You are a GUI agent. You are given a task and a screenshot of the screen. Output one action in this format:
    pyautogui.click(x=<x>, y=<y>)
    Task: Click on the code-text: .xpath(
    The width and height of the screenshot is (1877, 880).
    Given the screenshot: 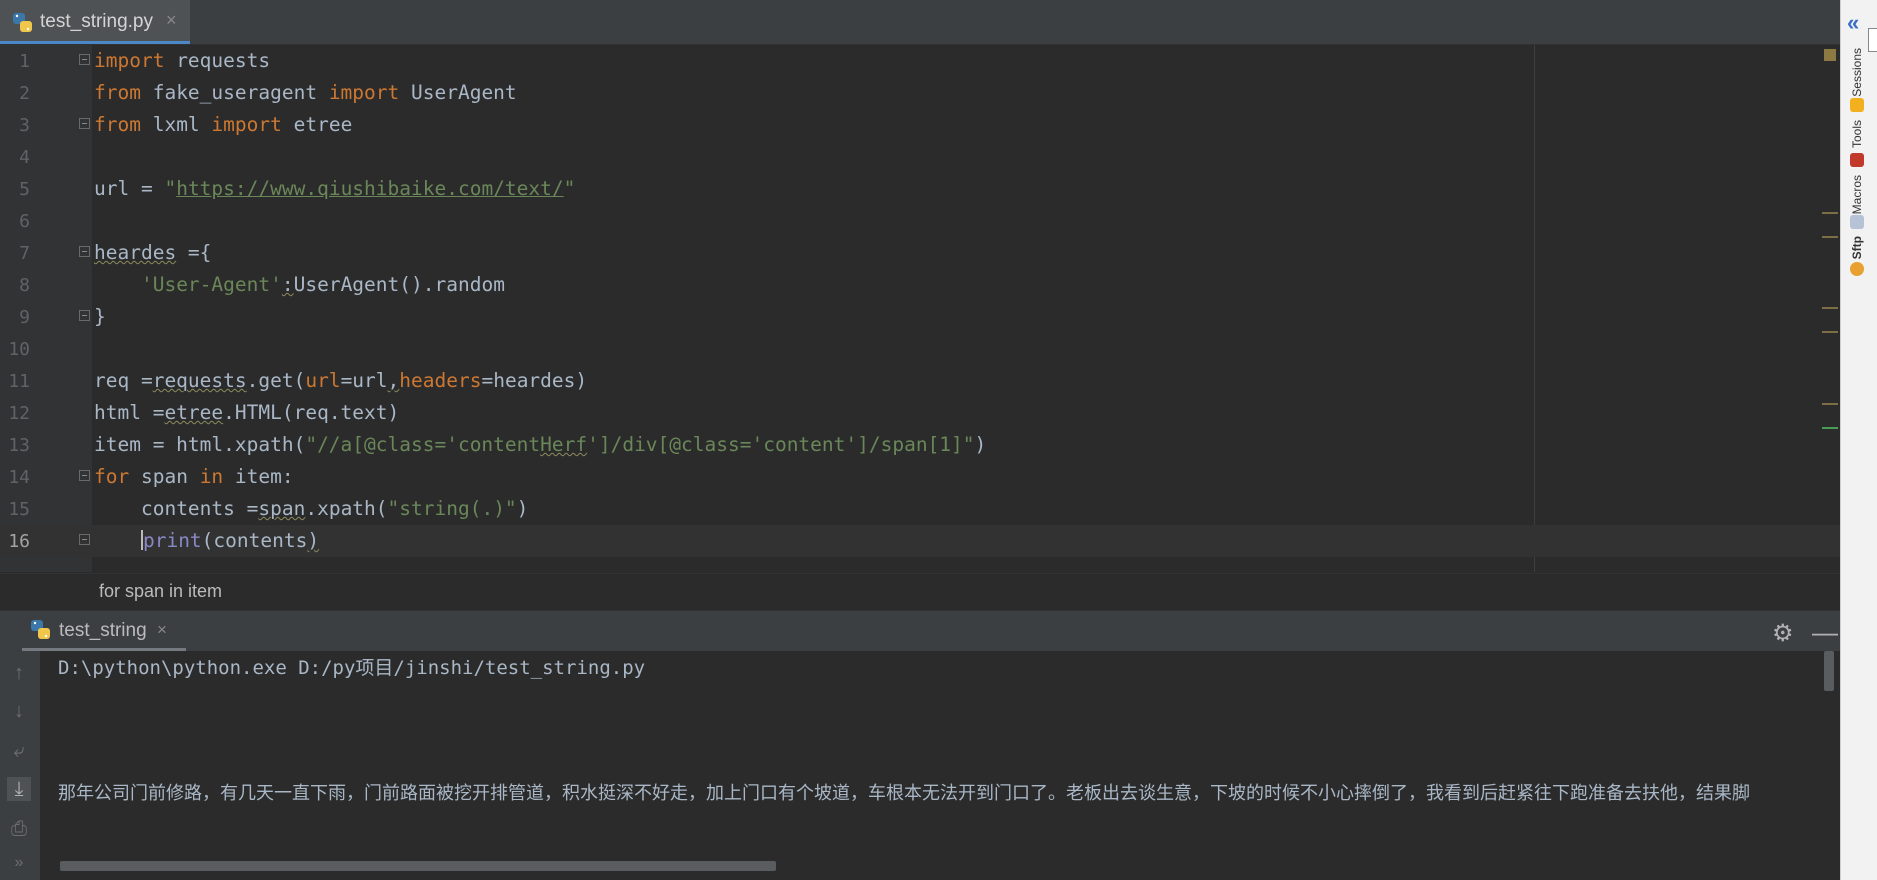 What is the action you would take?
    pyautogui.click(x=346, y=508)
    